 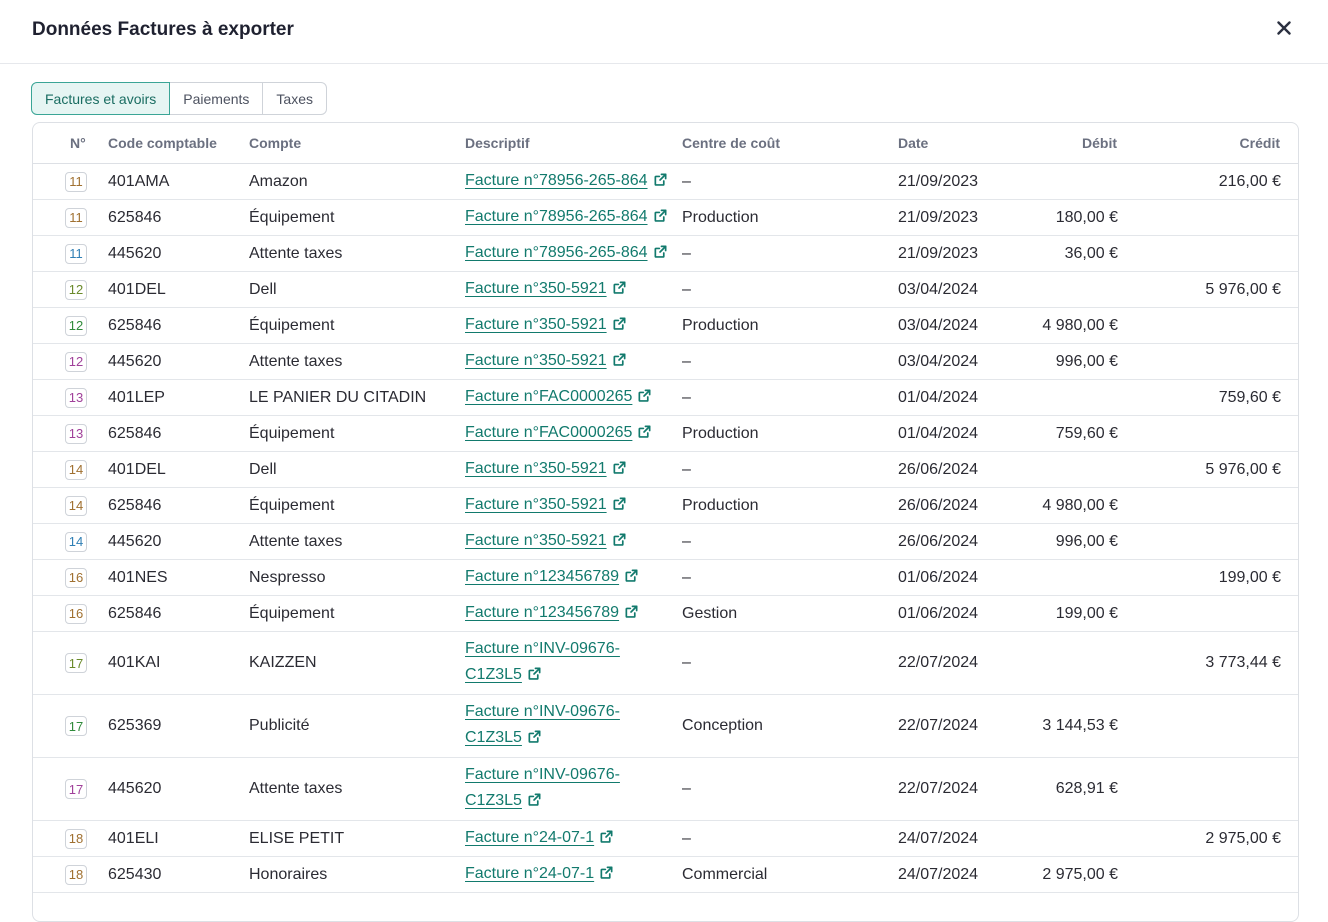 I want to click on compte-cell: Honoraires, so click(x=288, y=874).